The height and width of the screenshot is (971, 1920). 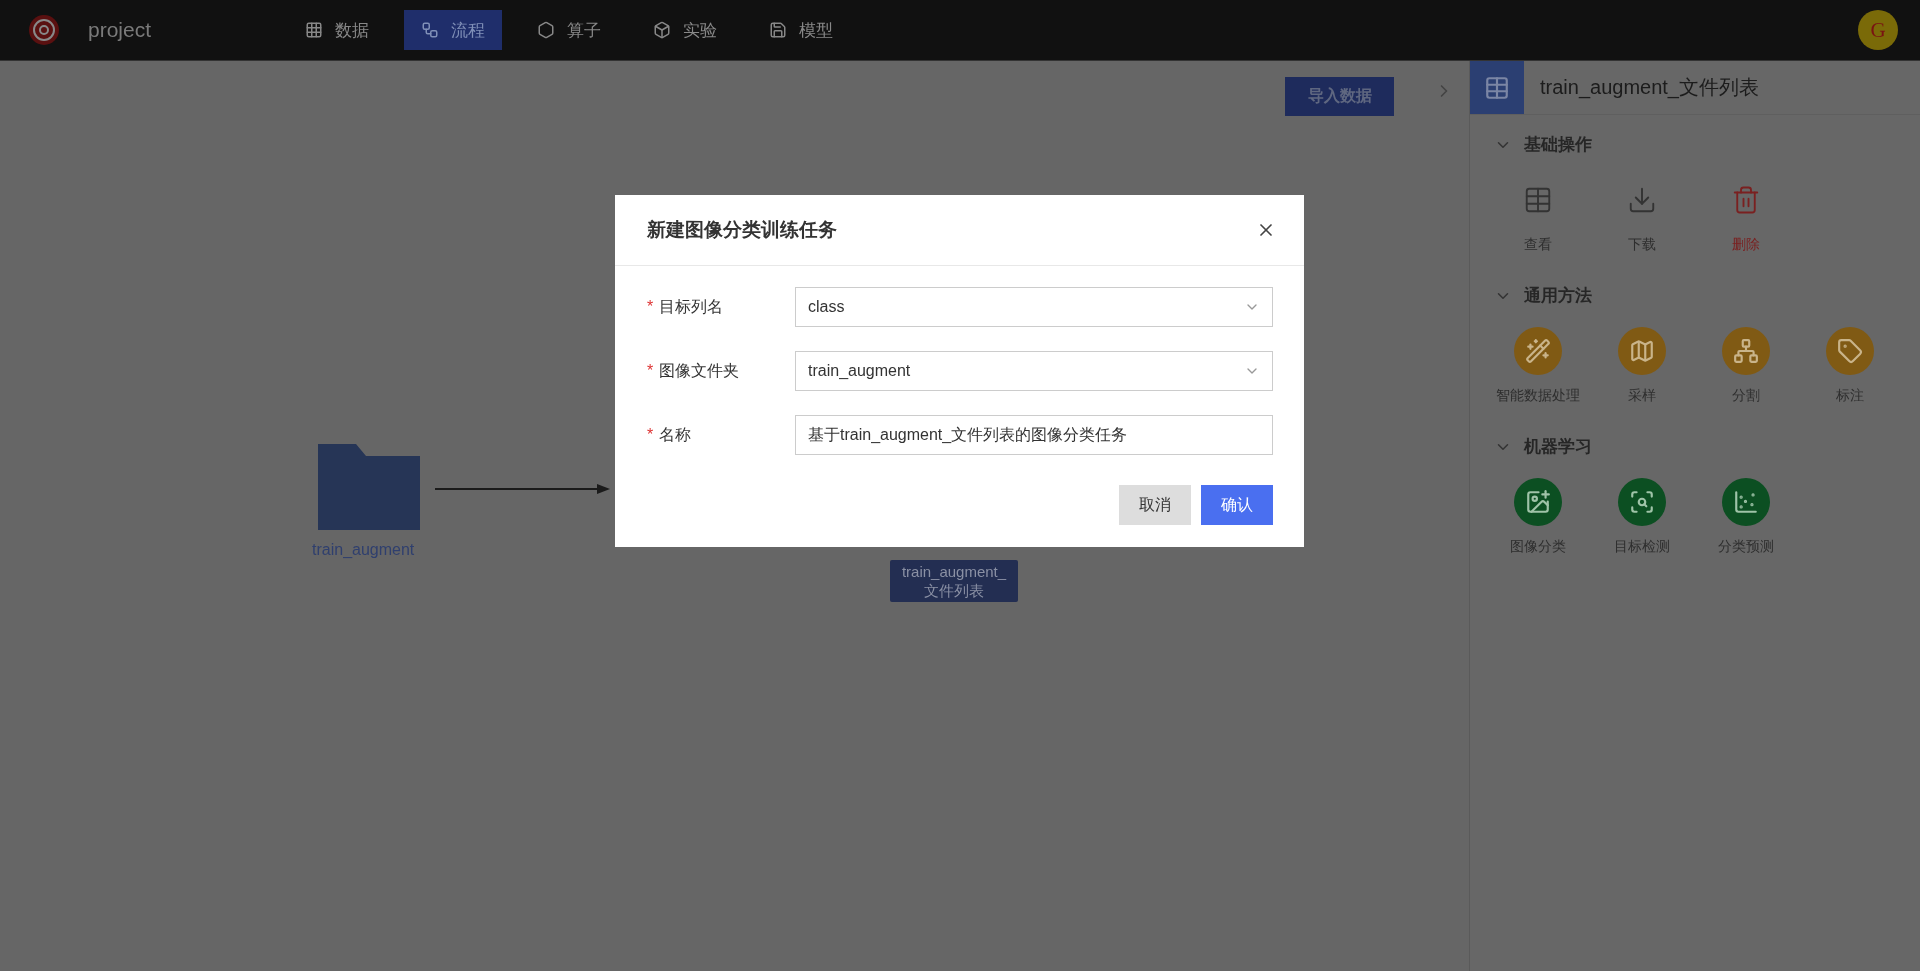 I want to click on save-icon, so click(x=778, y=30).